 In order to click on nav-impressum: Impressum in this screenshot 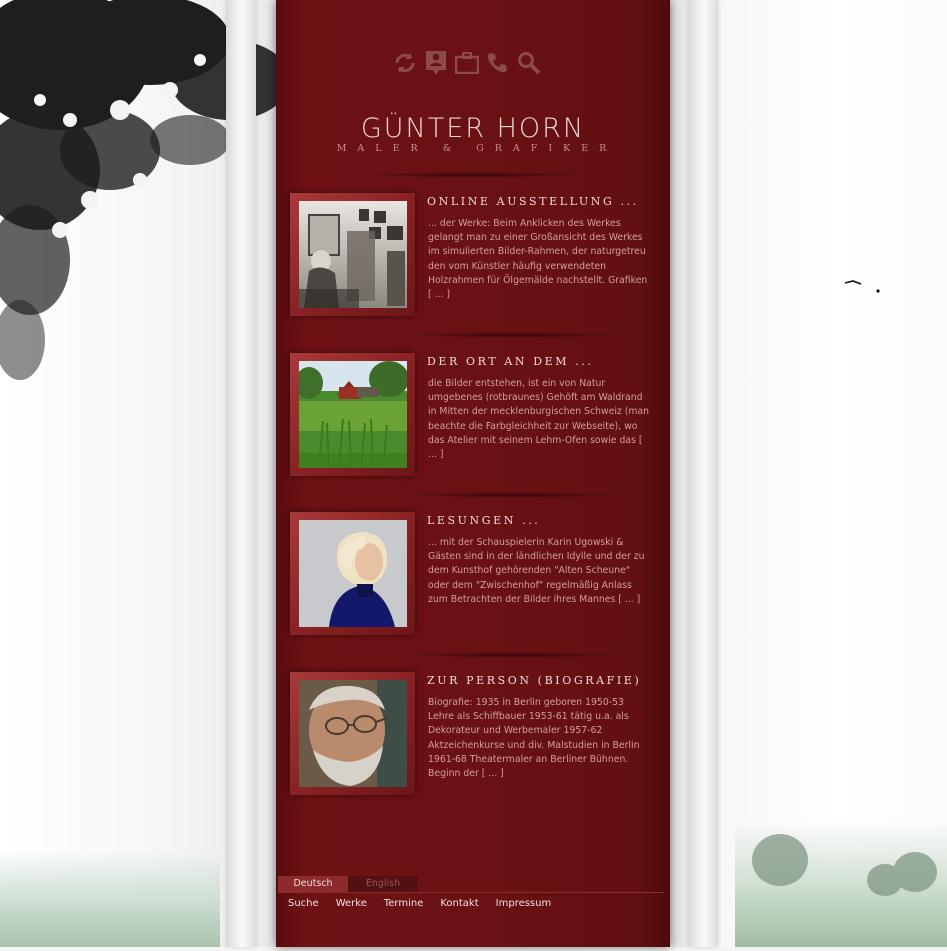, I will do `click(524, 903)`.